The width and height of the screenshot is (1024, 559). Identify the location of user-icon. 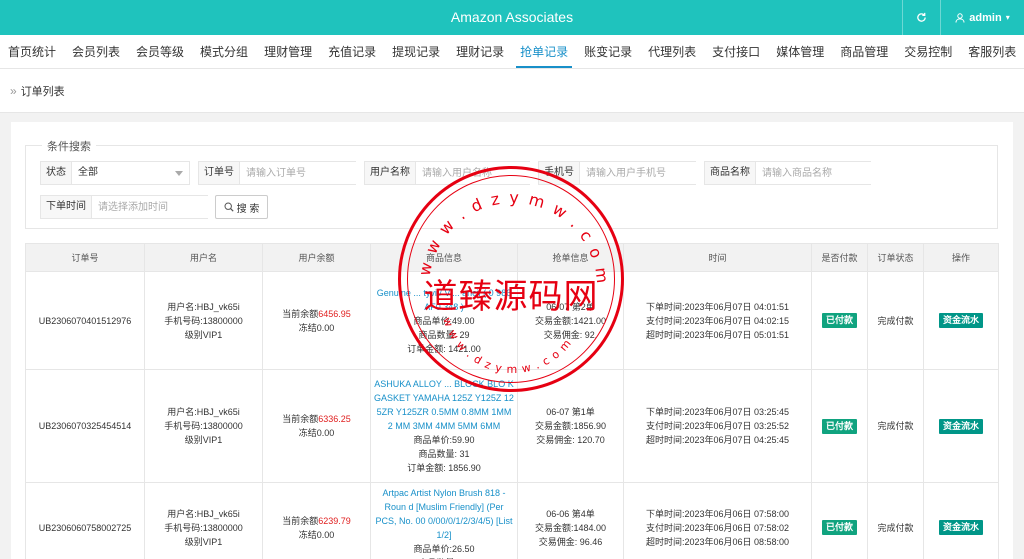
(960, 17).